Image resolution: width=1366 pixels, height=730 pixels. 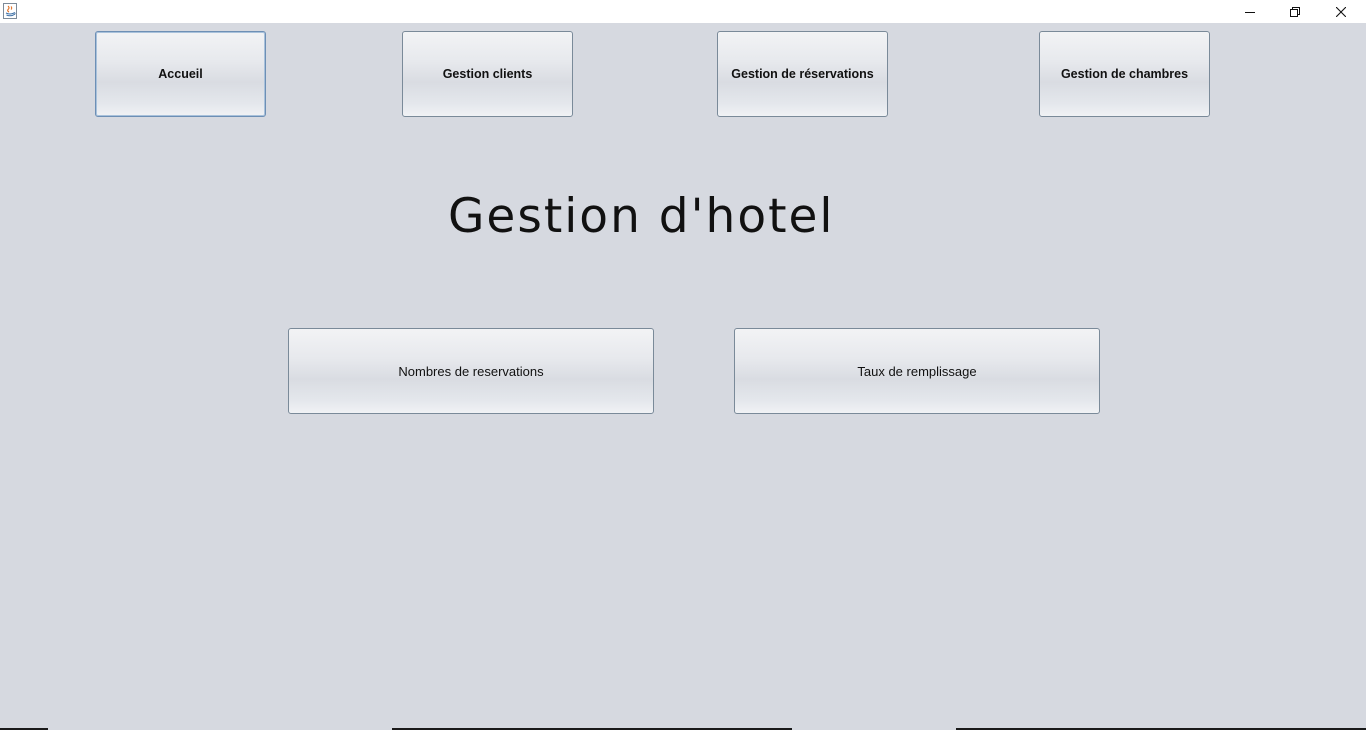 I want to click on close-icon, so click(x=1341, y=11).